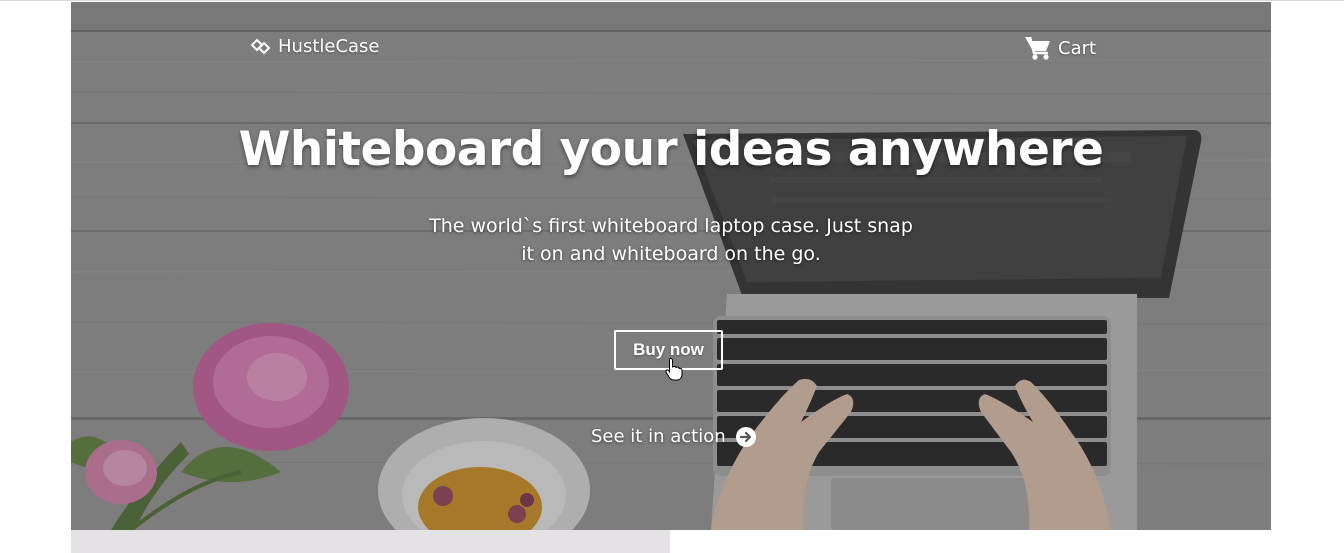 The height and width of the screenshot is (553, 1344). I want to click on cart-label: Cart, so click(1077, 48).